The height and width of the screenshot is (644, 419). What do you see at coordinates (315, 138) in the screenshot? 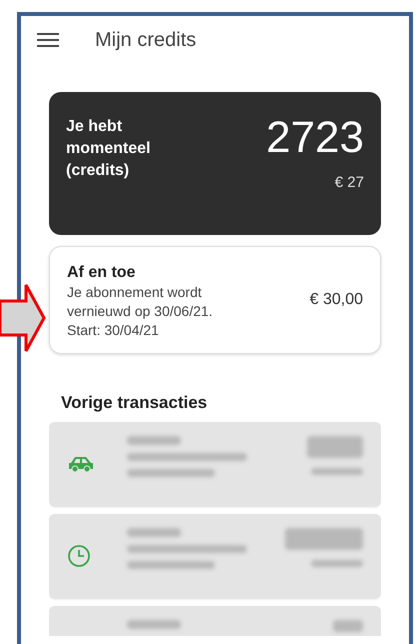
I see `credit-count: 2723` at bounding box center [315, 138].